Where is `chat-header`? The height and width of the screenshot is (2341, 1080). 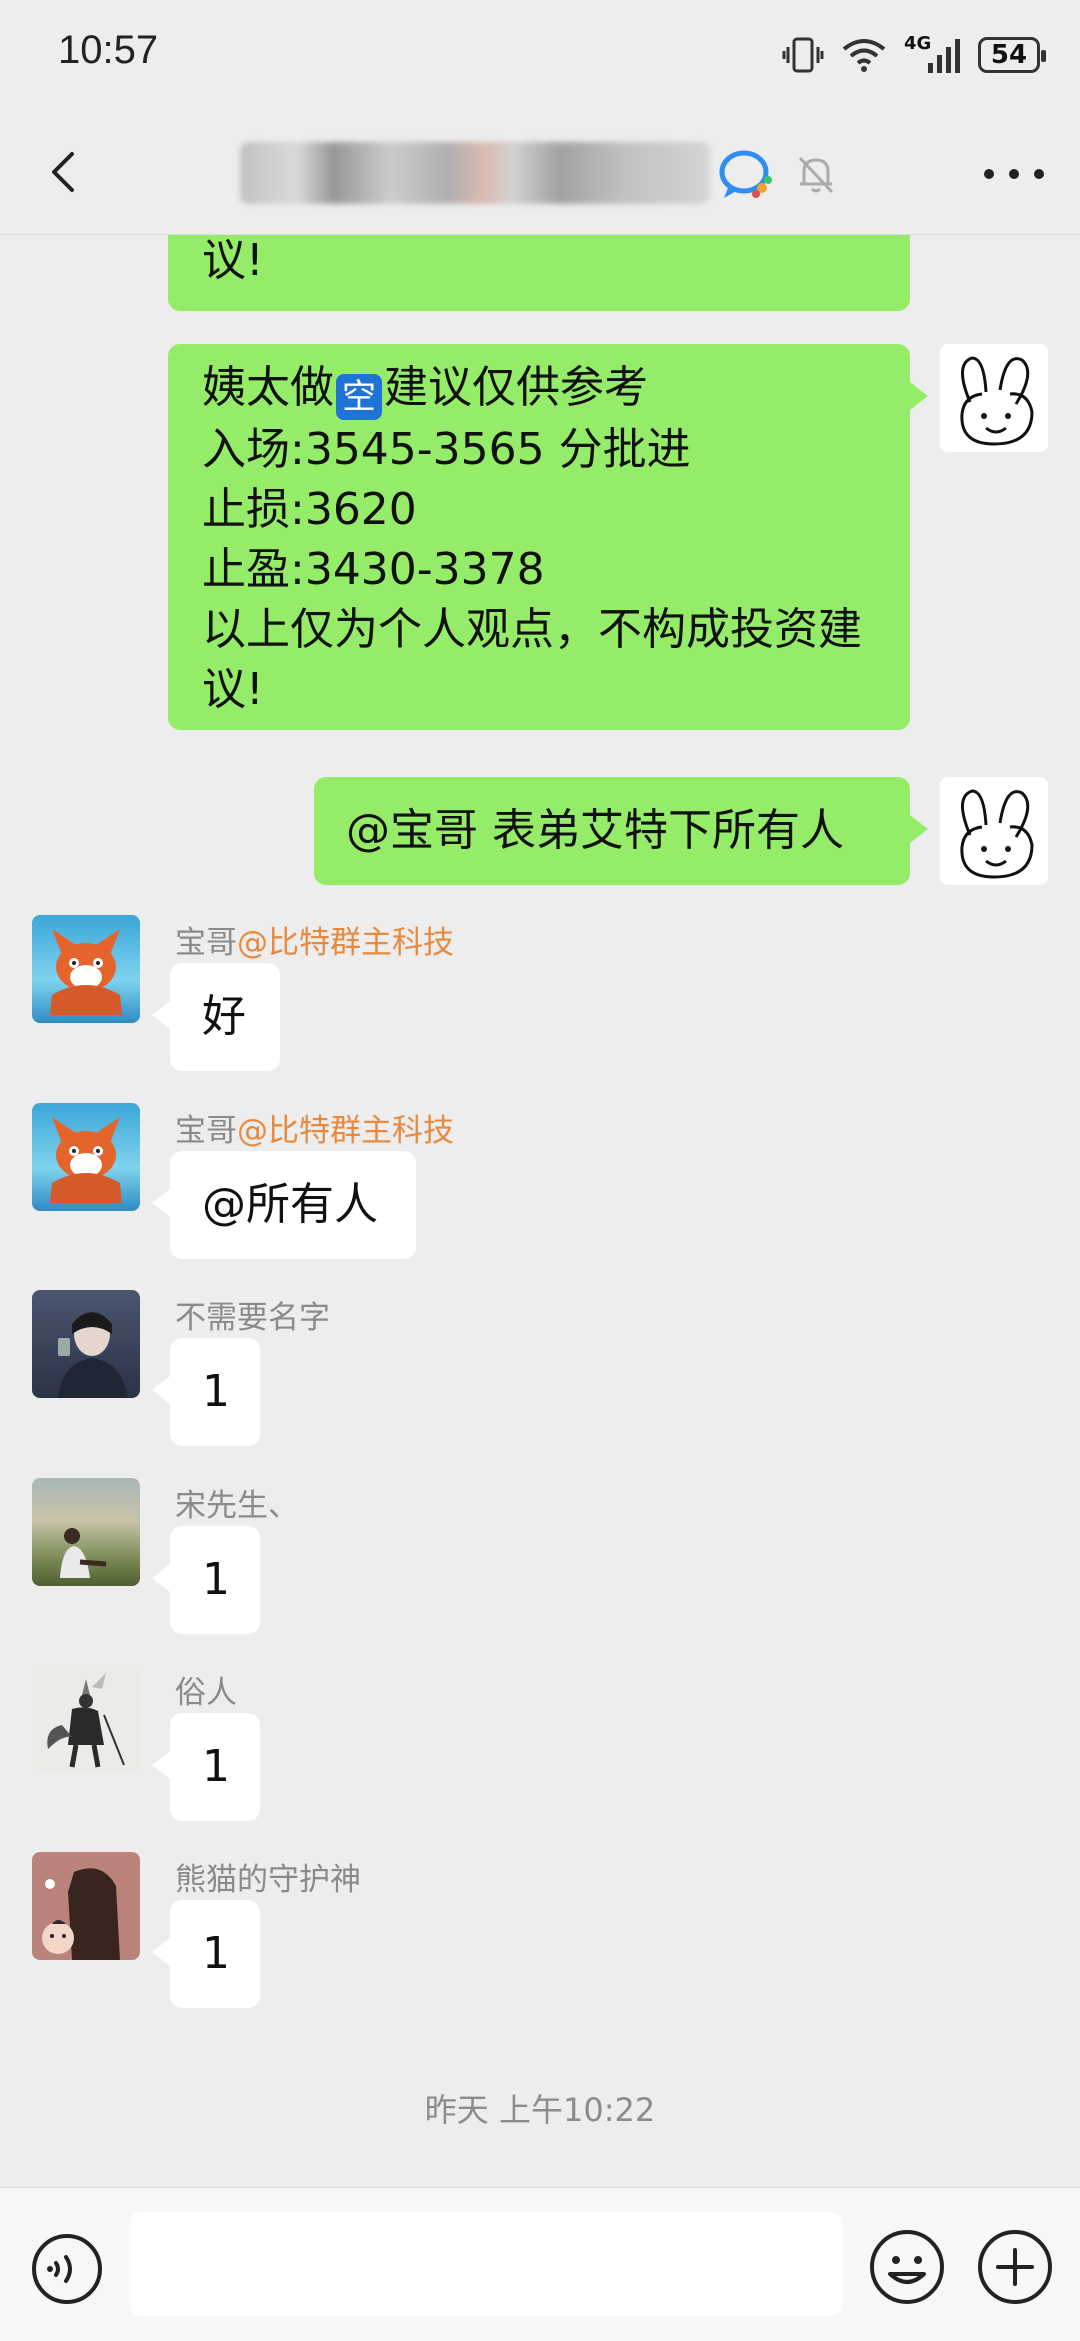
chat-header is located at coordinates (540, 172).